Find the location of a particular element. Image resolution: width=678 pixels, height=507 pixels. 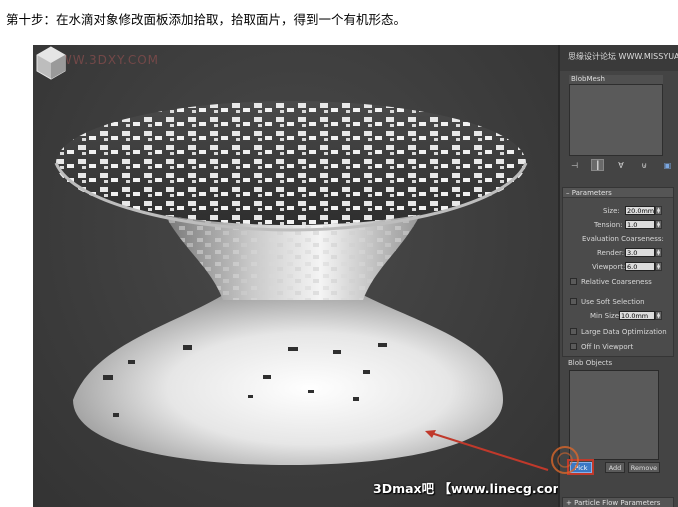

parameters-title-text: Parameters is located at coordinates (591, 193).